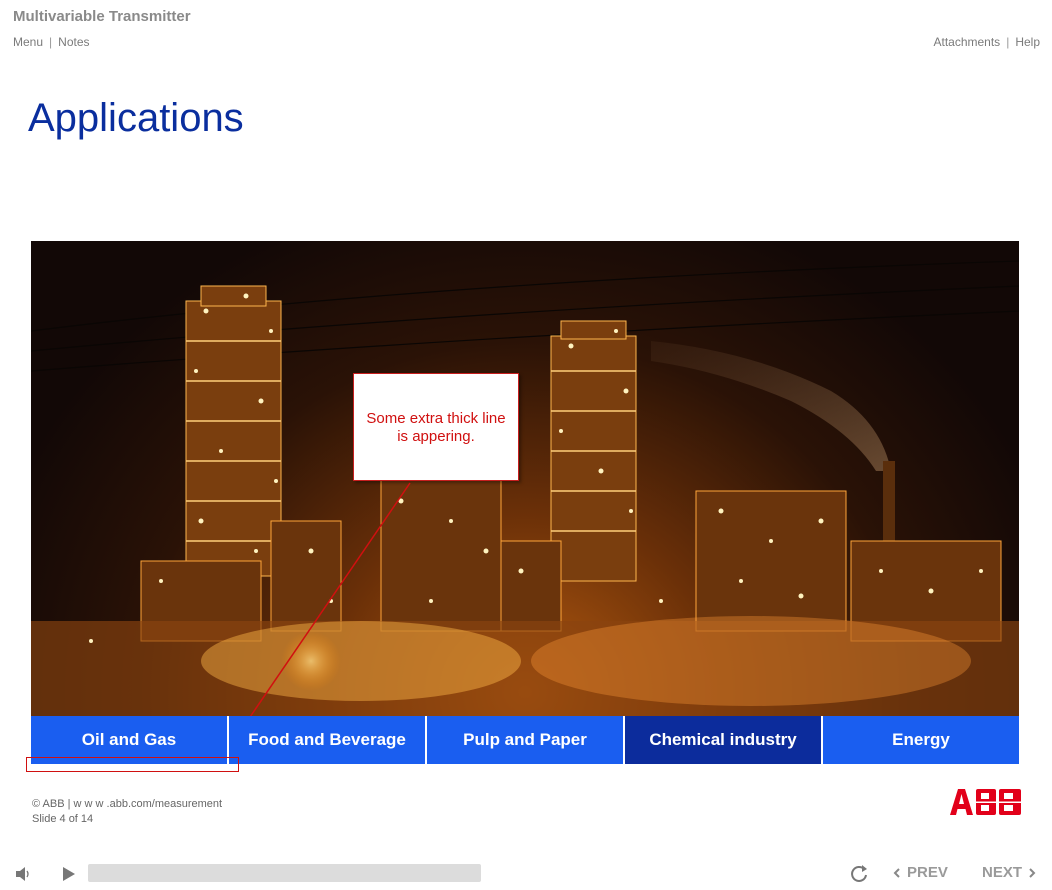  Describe the element at coordinates (28, 42) in the screenshot. I see `menu-link: Menu` at that location.